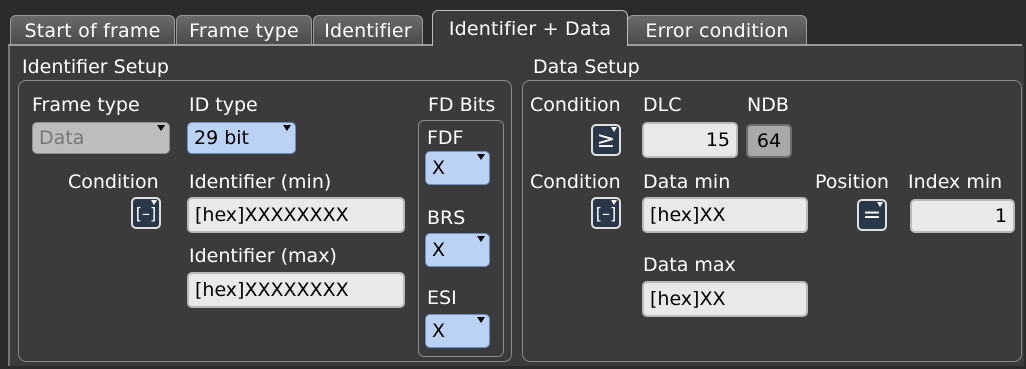  I want to click on data-max-label: Data max, so click(689, 265).